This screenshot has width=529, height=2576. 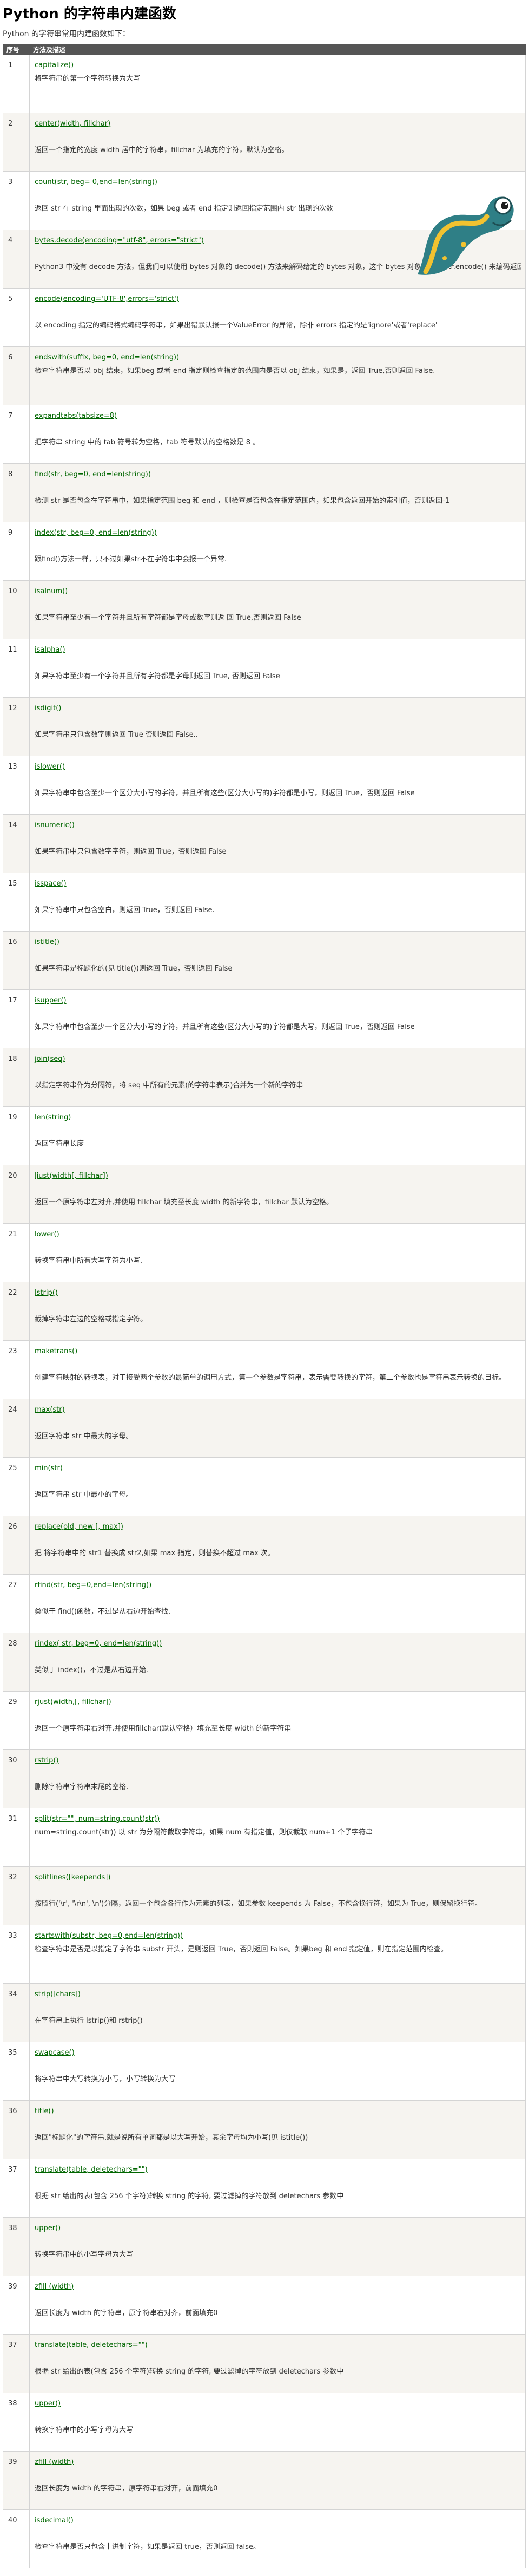 What do you see at coordinates (17, 1429) in the screenshot?
I see `row-index: 24` at bounding box center [17, 1429].